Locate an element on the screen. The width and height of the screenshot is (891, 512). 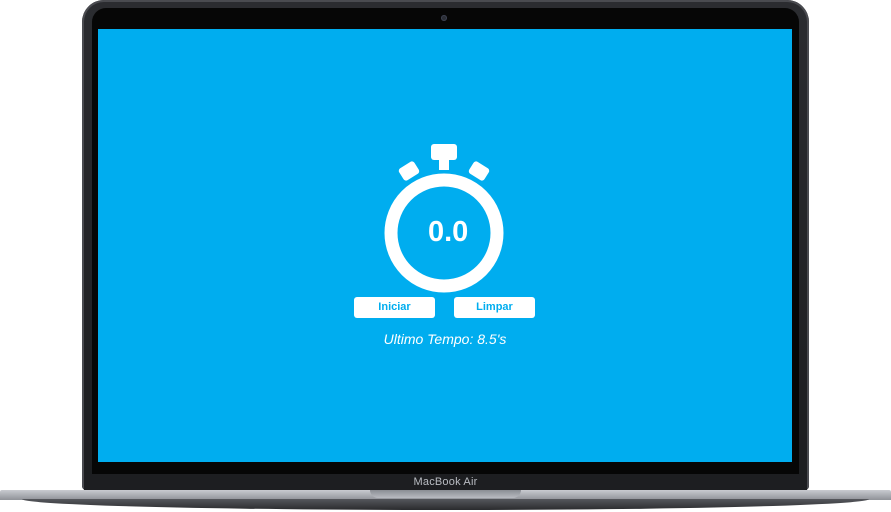
start-button: Iniciar is located at coordinates (394, 307).